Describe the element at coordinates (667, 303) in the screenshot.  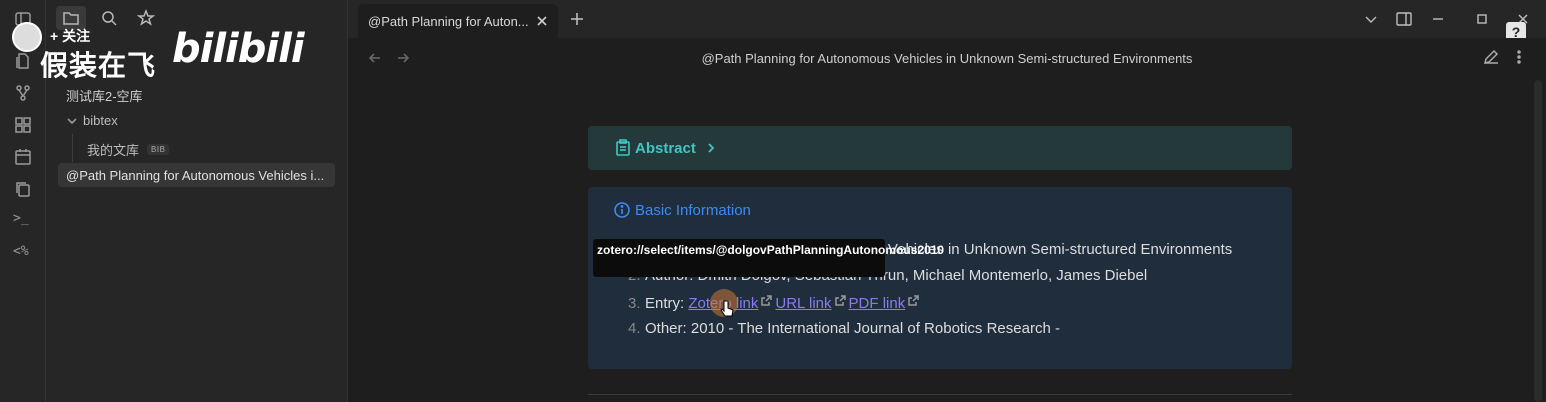
I see `entry-label: Entry:` at that location.